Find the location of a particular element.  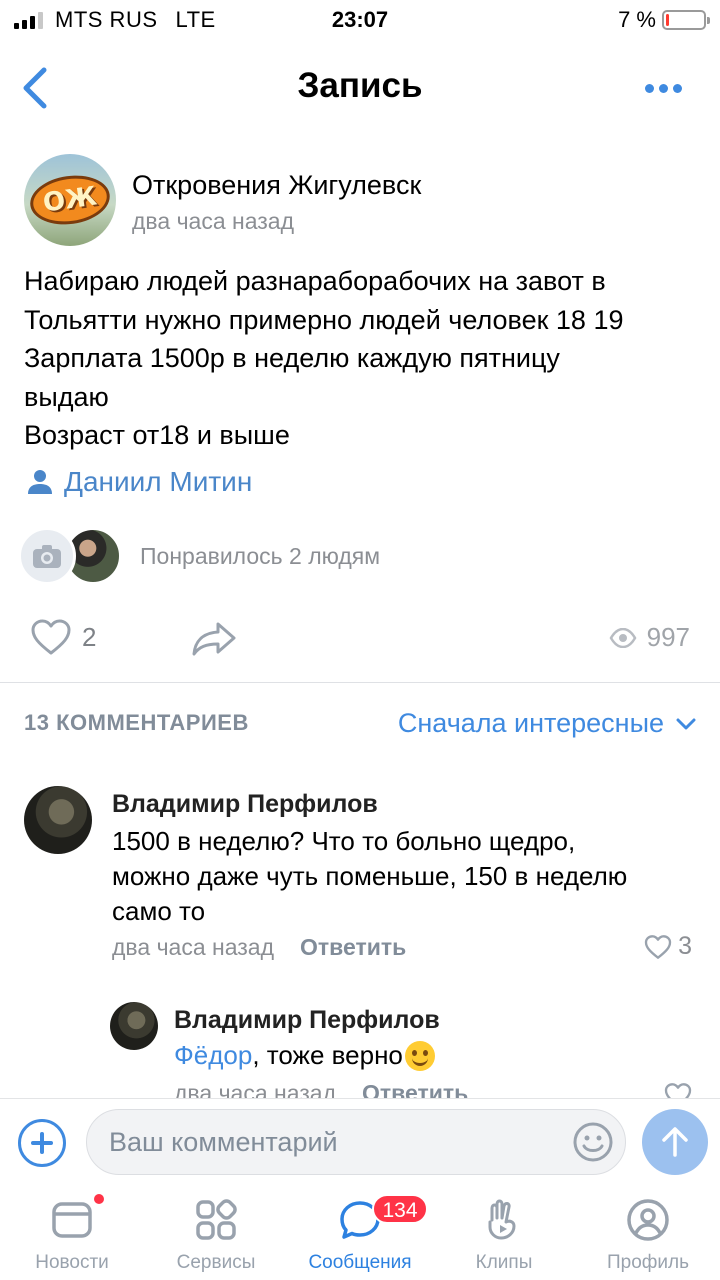

page-title: Запись is located at coordinates (360, 85).